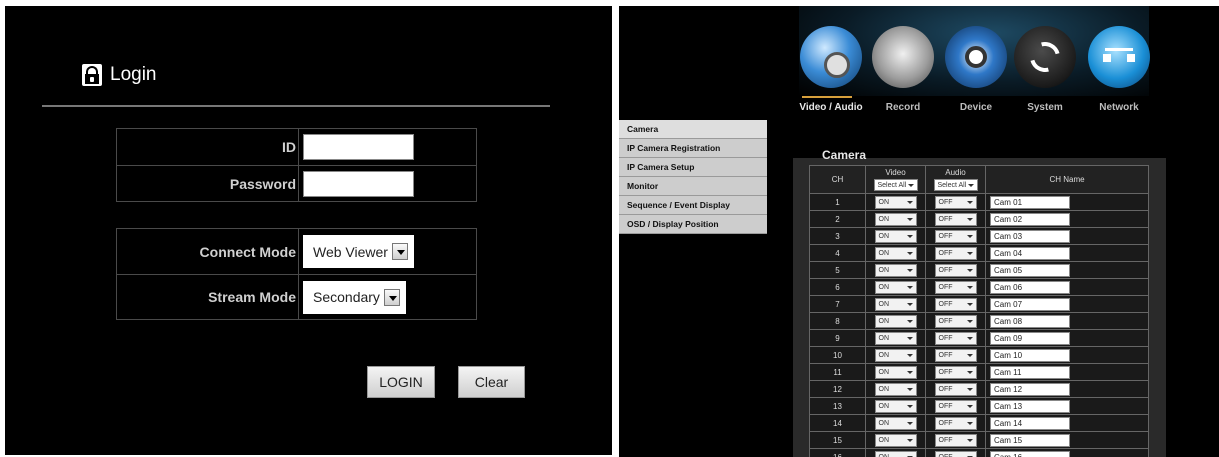 This screenshot has height=457, width=1219. Describe the element at coordinates (1045, 107) in the screenshot. I see `nav-label: System` at that location.